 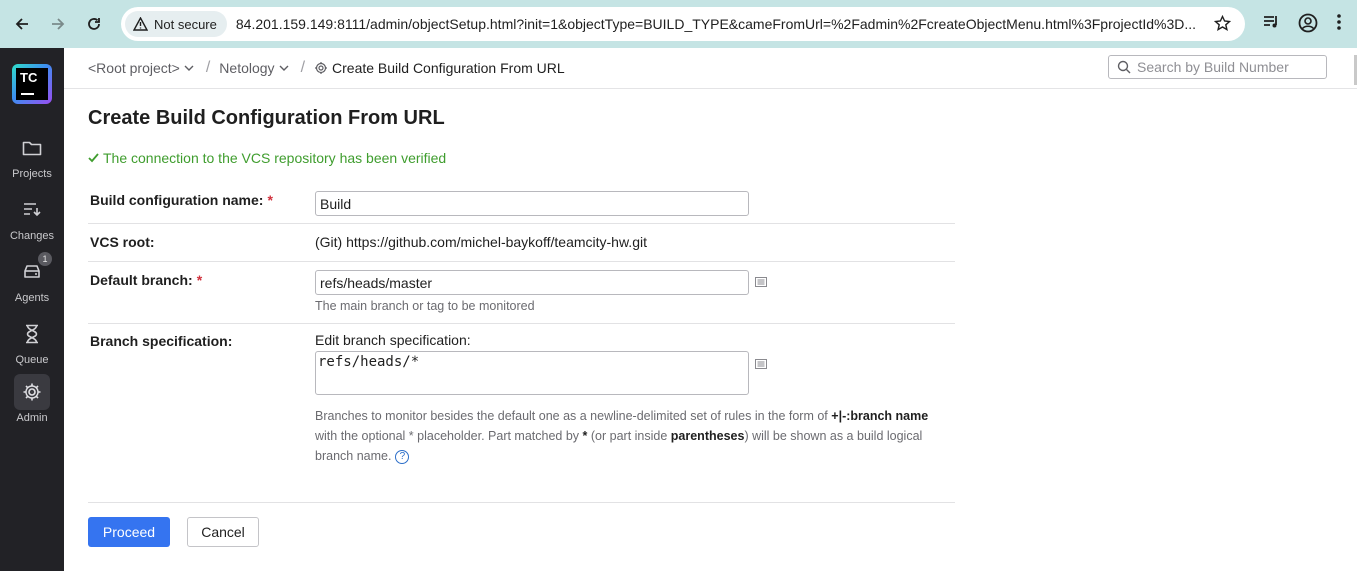 I want to click on sidebar-item-label: Changes, so click(x=32, y=236).